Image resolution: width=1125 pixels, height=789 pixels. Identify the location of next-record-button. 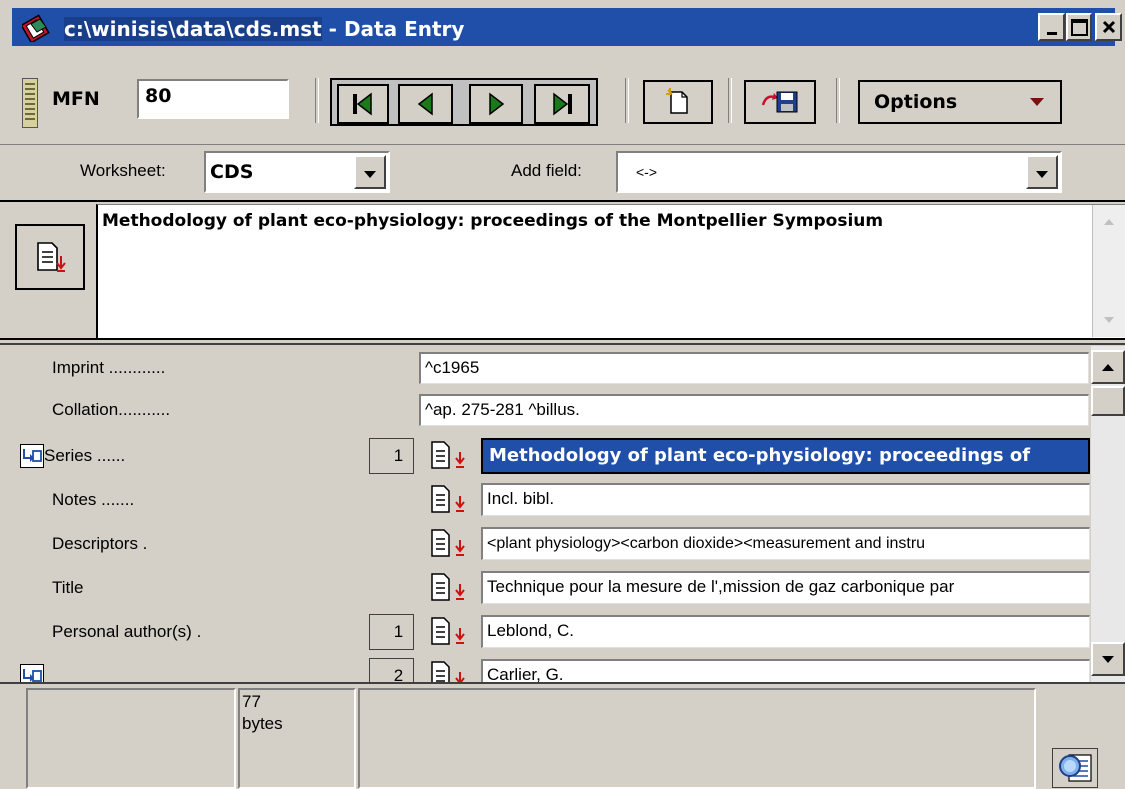
(496, 104).